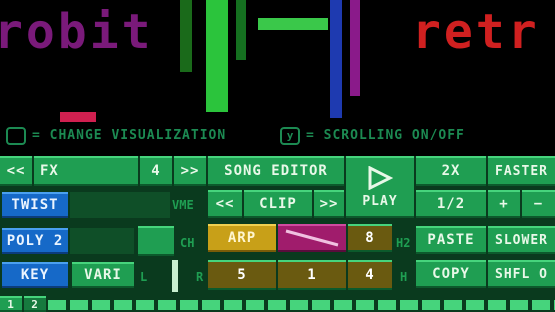 This screenshot has width=555, height=312. I want to click on arp-value: 8, so click(370, 238).